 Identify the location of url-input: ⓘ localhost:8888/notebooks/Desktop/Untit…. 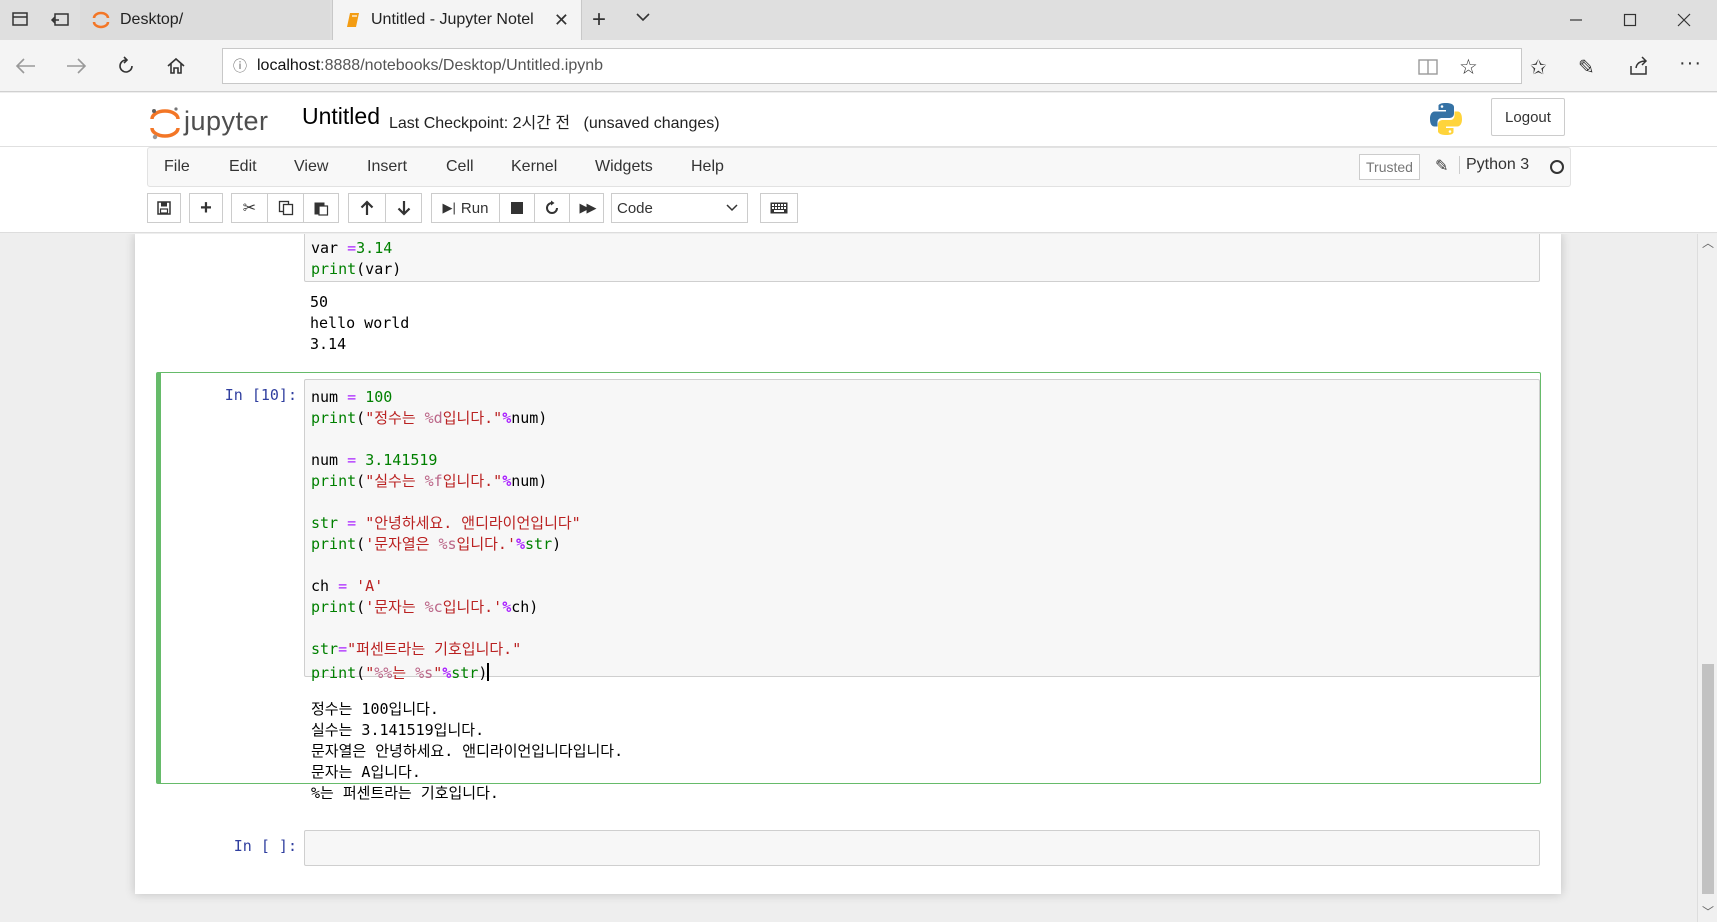
(872, 66).